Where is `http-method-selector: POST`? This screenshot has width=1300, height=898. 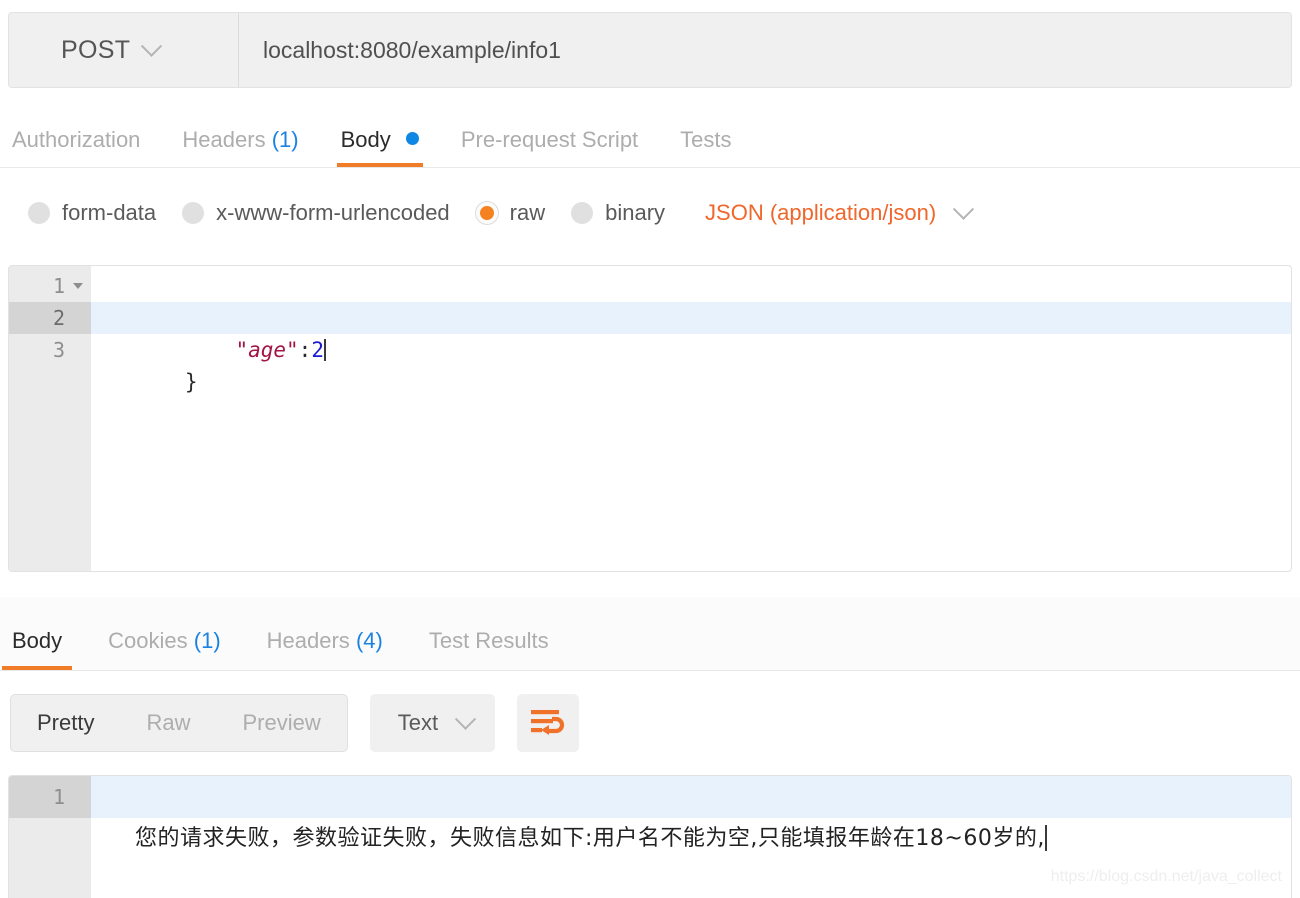
http-method-selector: POST is located at coordinates (124, 50).